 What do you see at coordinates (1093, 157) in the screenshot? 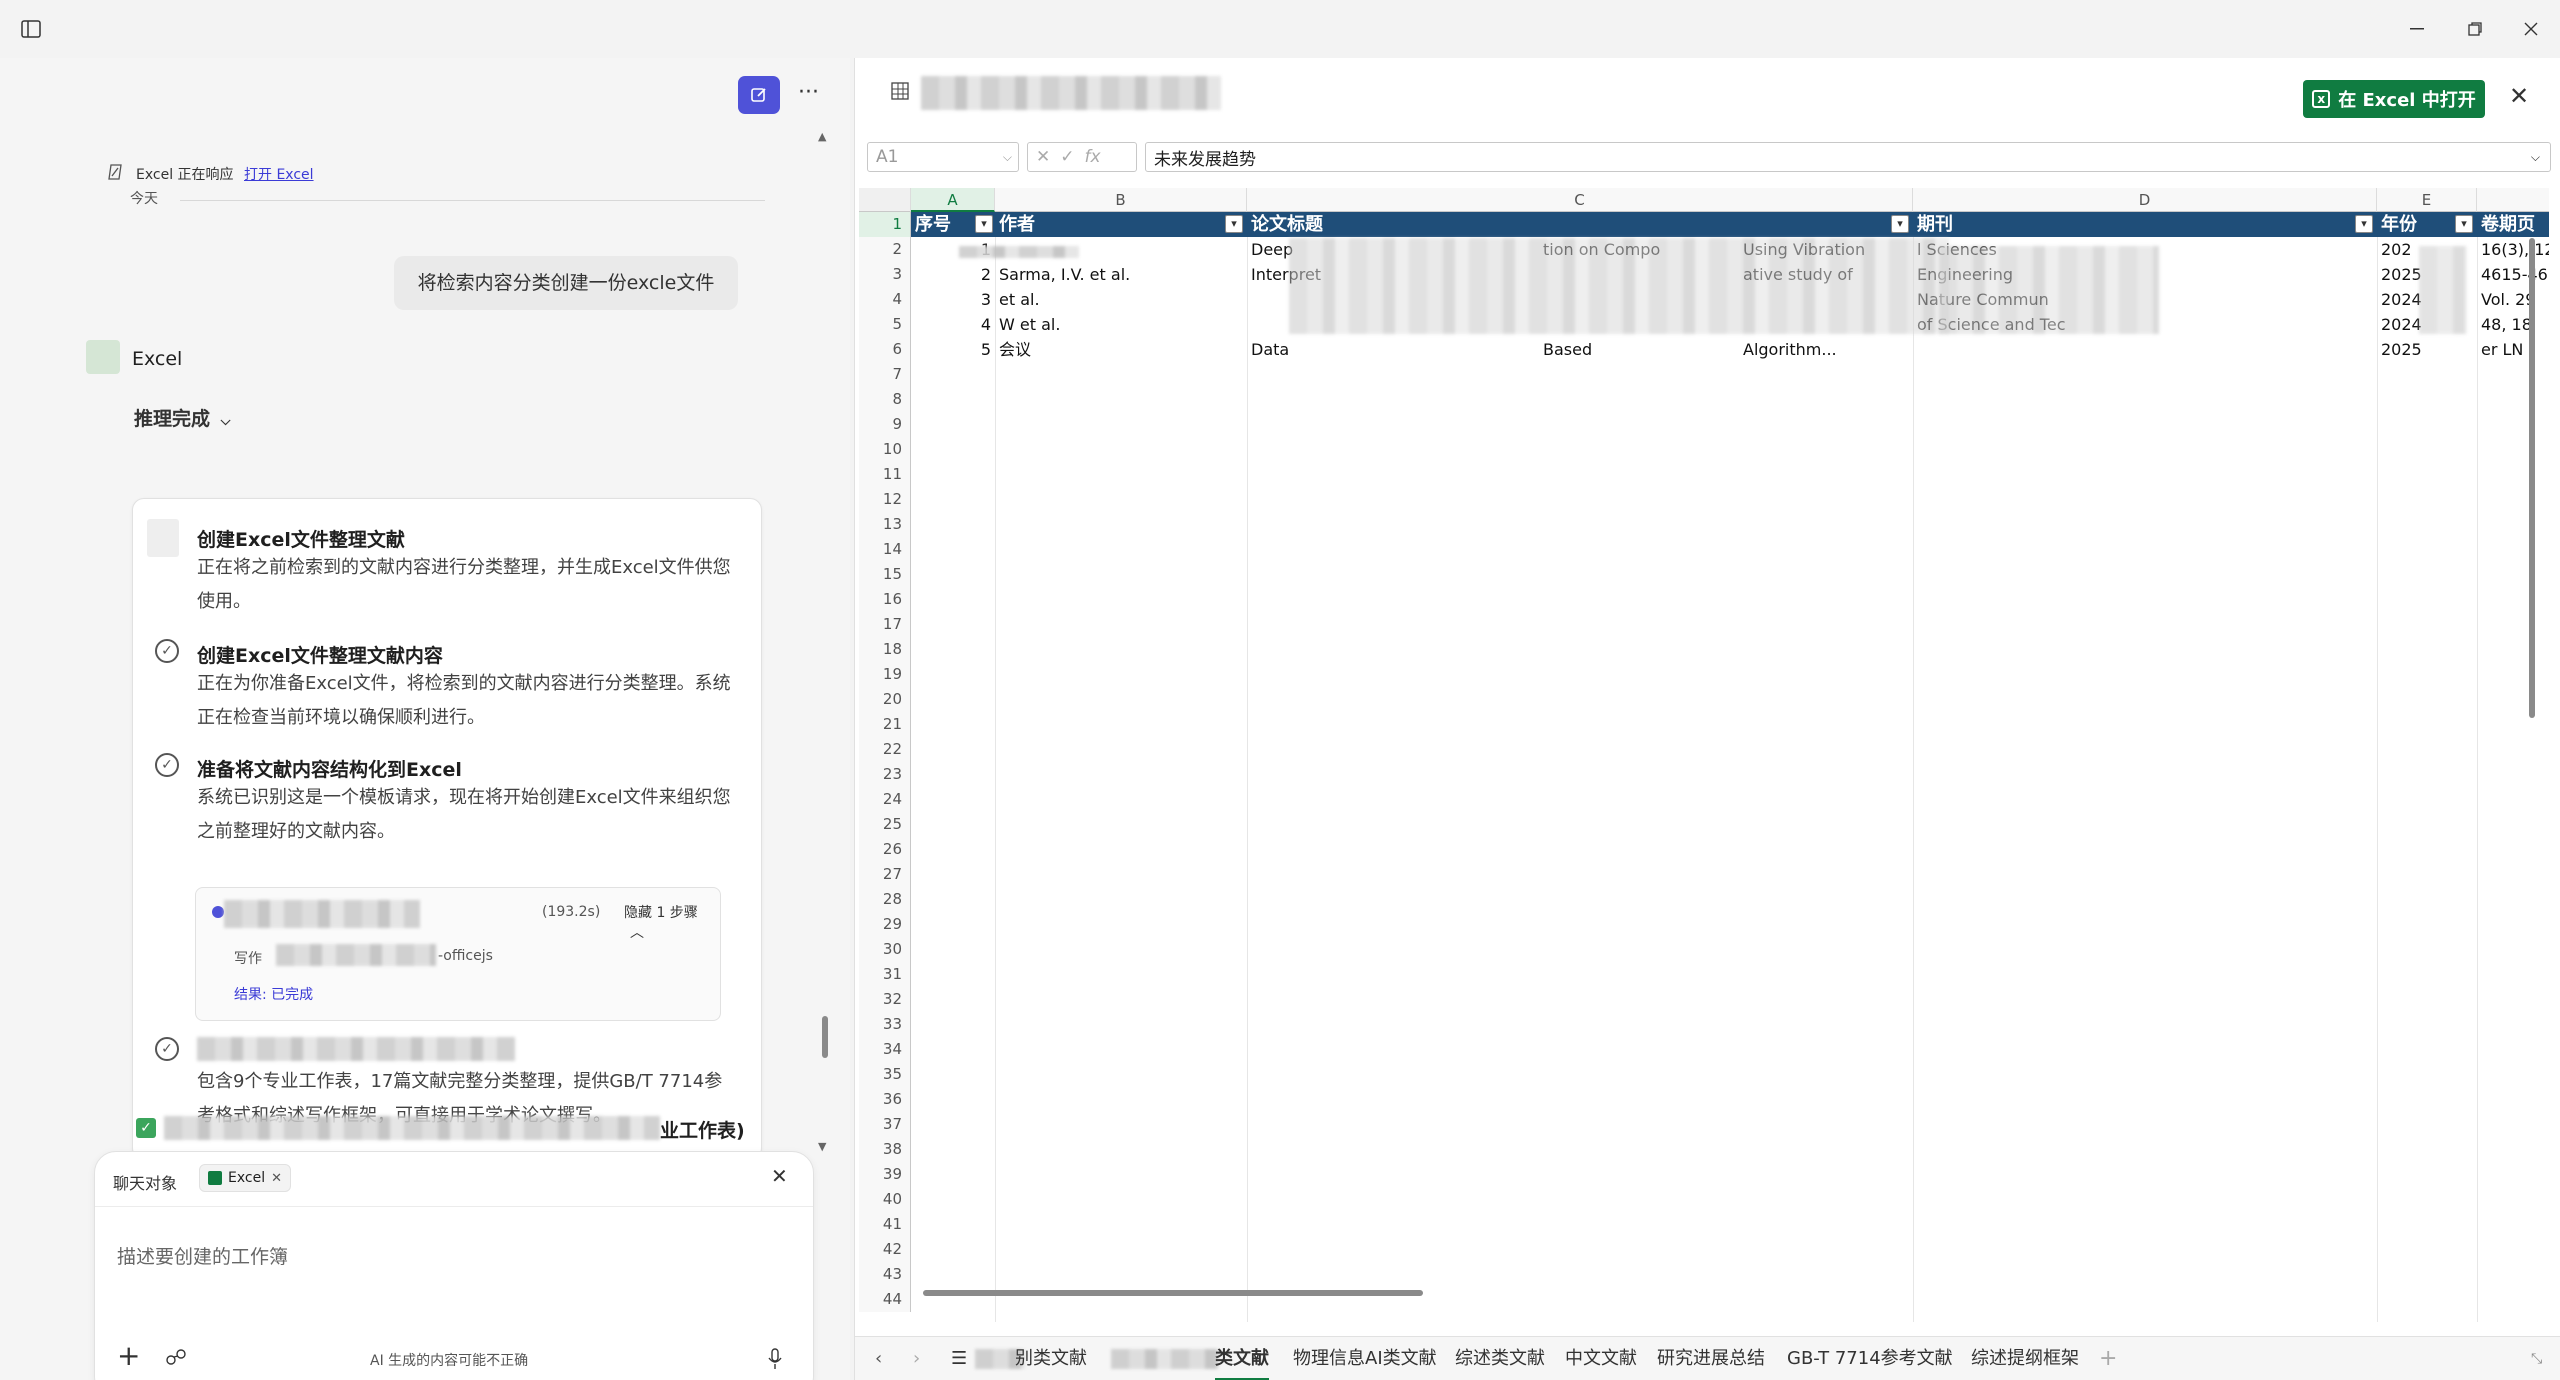
I see `fx-icon: fx` at bounding box center [1093, 157].